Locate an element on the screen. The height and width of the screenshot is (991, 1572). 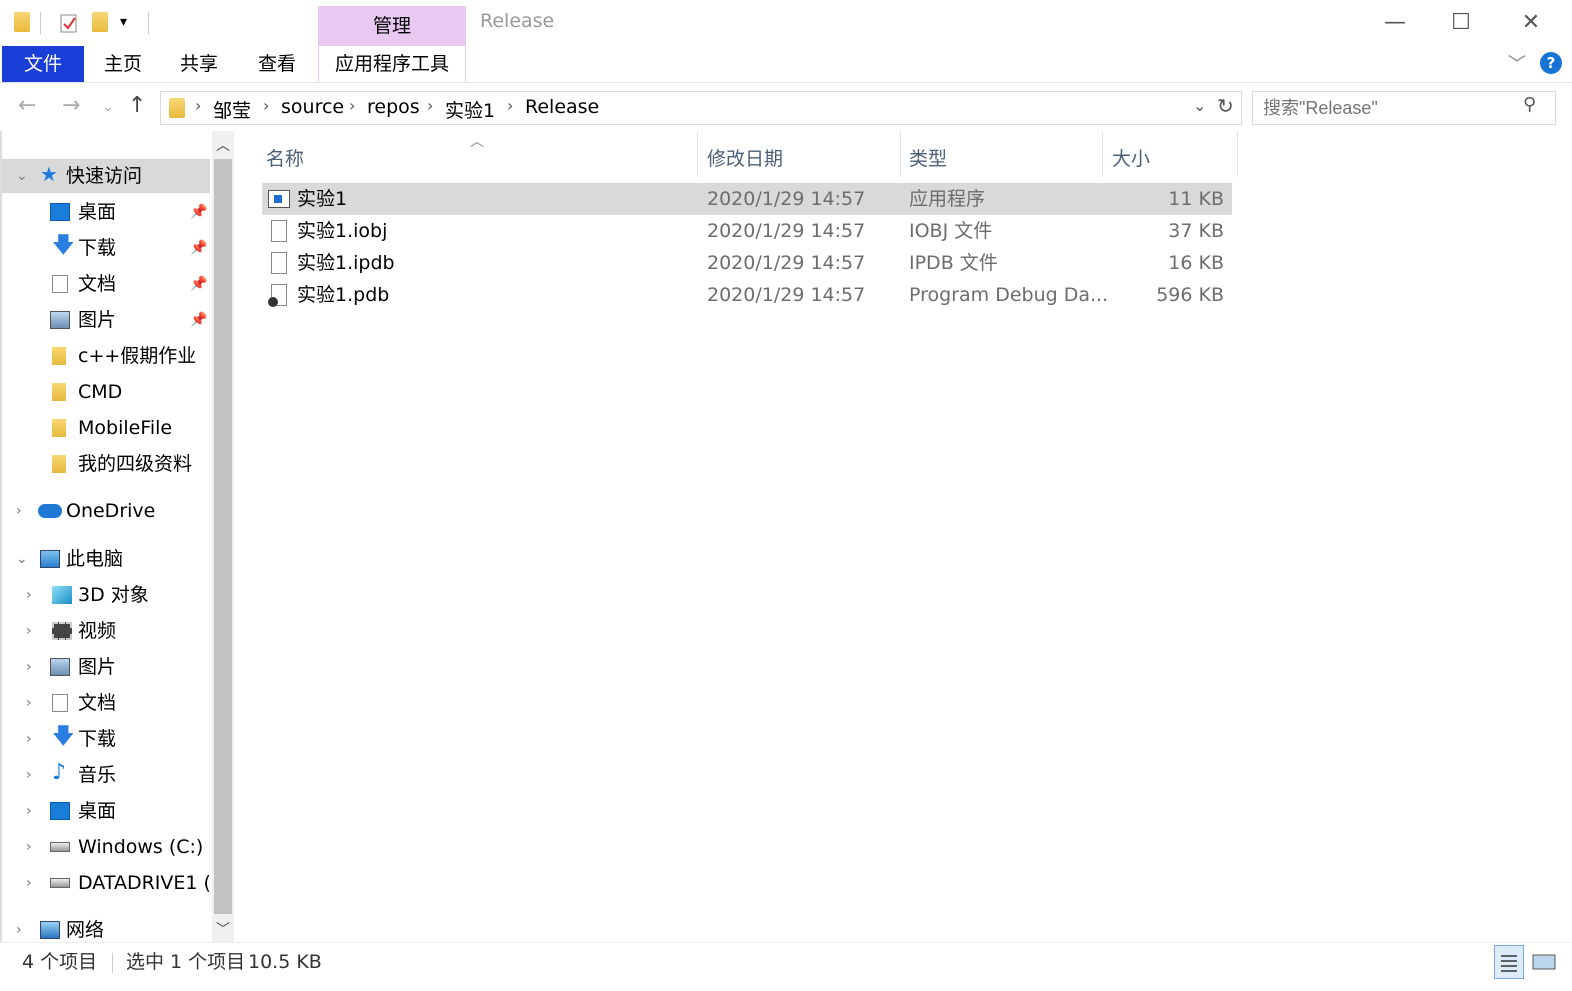
tab-home: 主页 is located at coordinates (123, 64).